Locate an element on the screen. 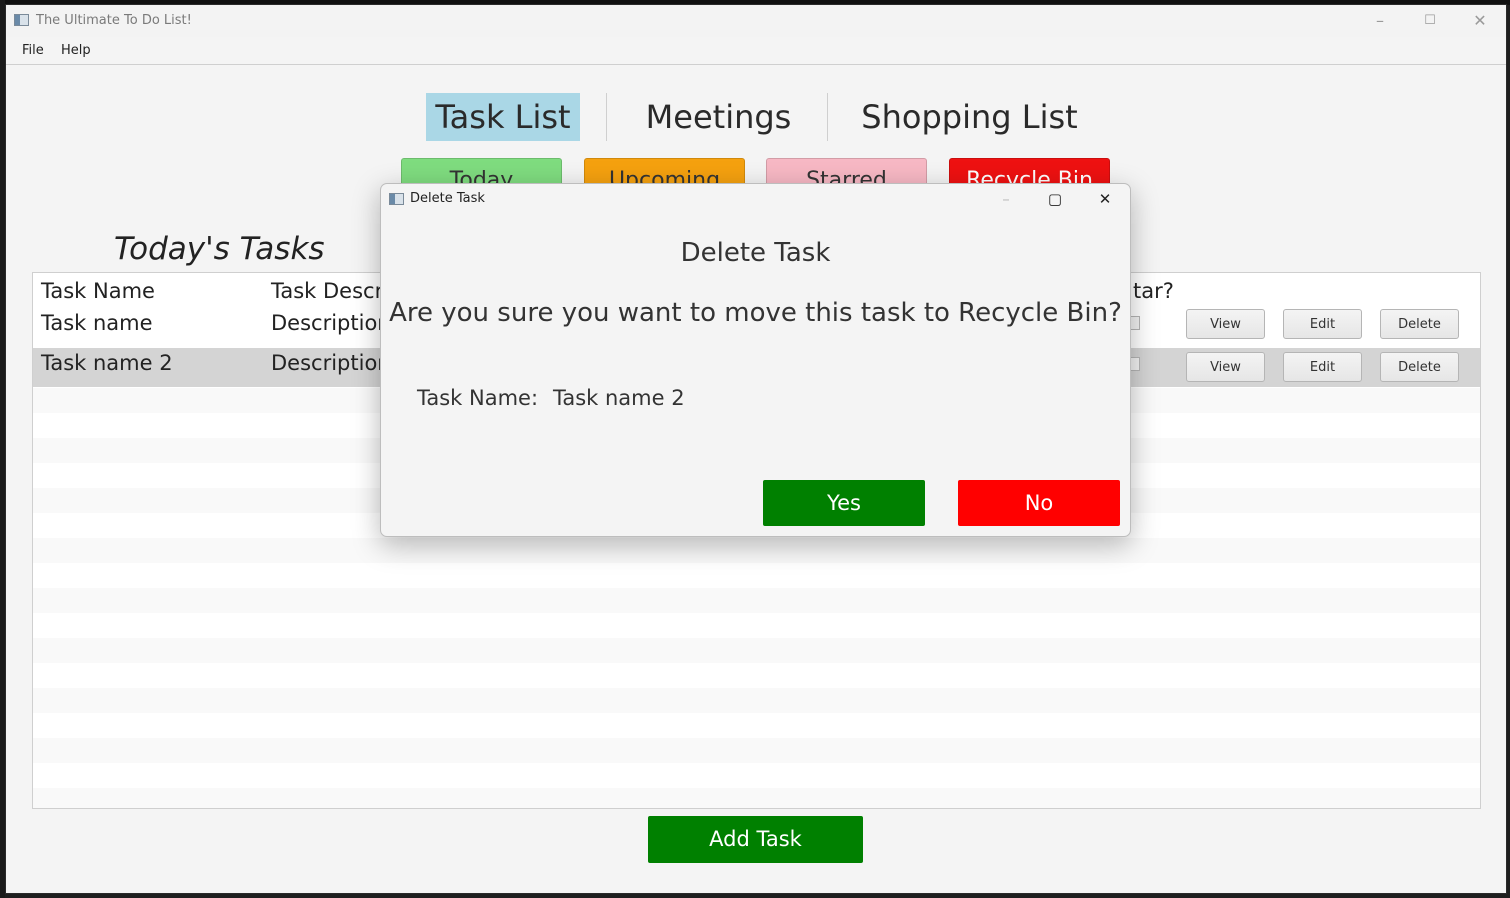  no-button: No is located at coordinates (1039, 503).